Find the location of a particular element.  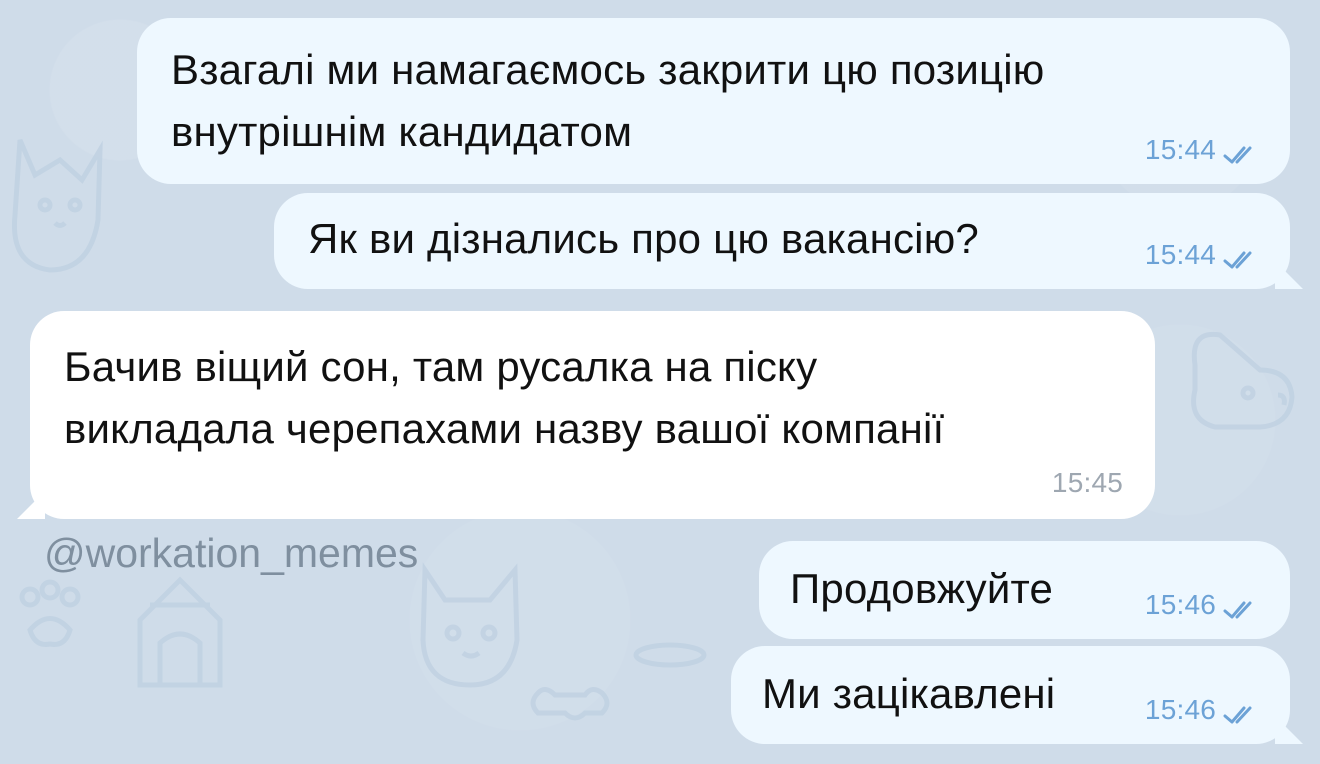

watermark-text: @workation_memes is located at coordinates (231, 553).